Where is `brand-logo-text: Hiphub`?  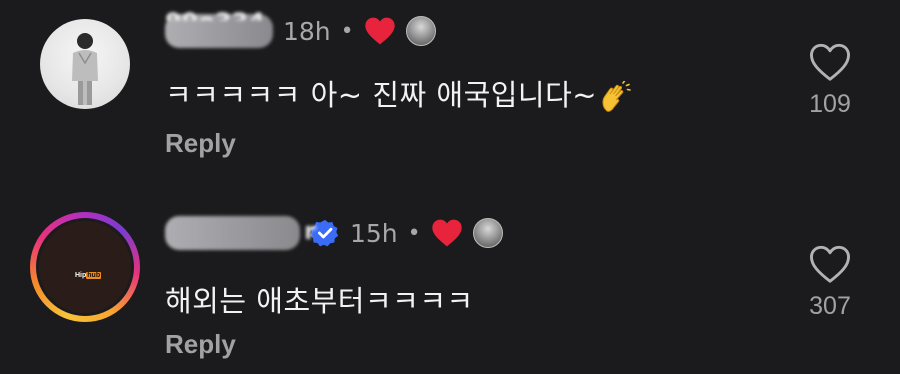
brand-logo-text: Hiphub is located at coordinates (88, 275).